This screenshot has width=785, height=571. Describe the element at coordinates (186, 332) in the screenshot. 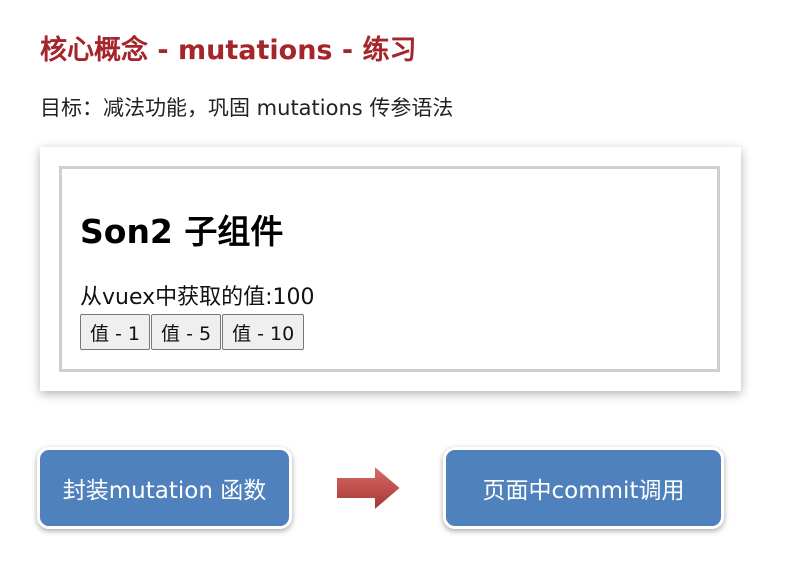

I see `subtract-5-button: 值 - 5` at that location.